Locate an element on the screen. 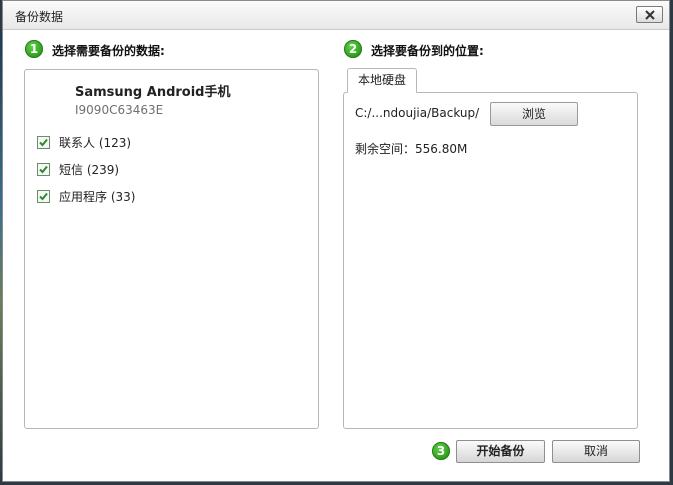  close-button is located at coordinates (649, 14).